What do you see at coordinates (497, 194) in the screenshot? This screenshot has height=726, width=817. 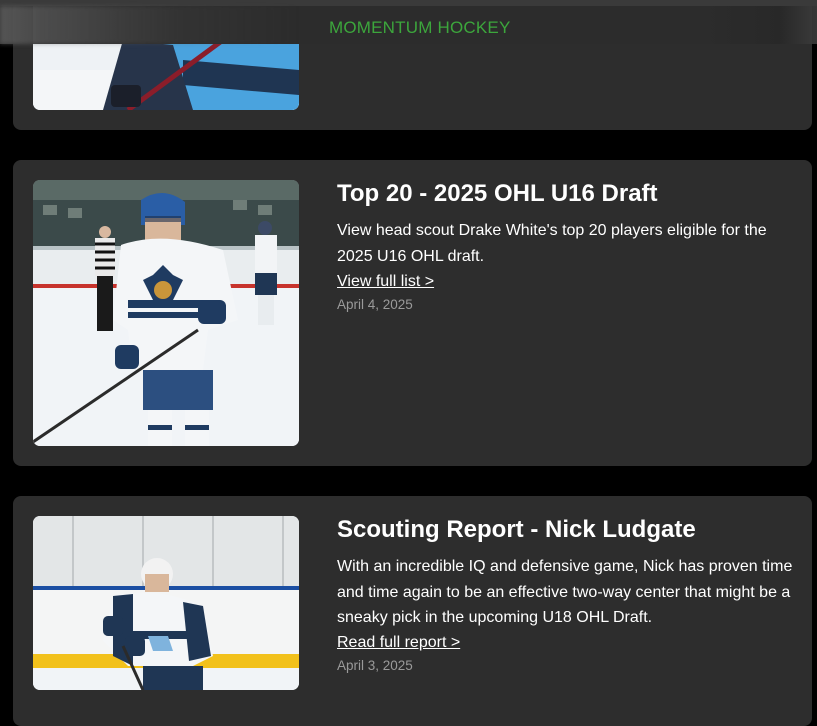 I see `article-title: Top 20 - 2025 OHL U16 Draft` at bounding box center [497, 194].